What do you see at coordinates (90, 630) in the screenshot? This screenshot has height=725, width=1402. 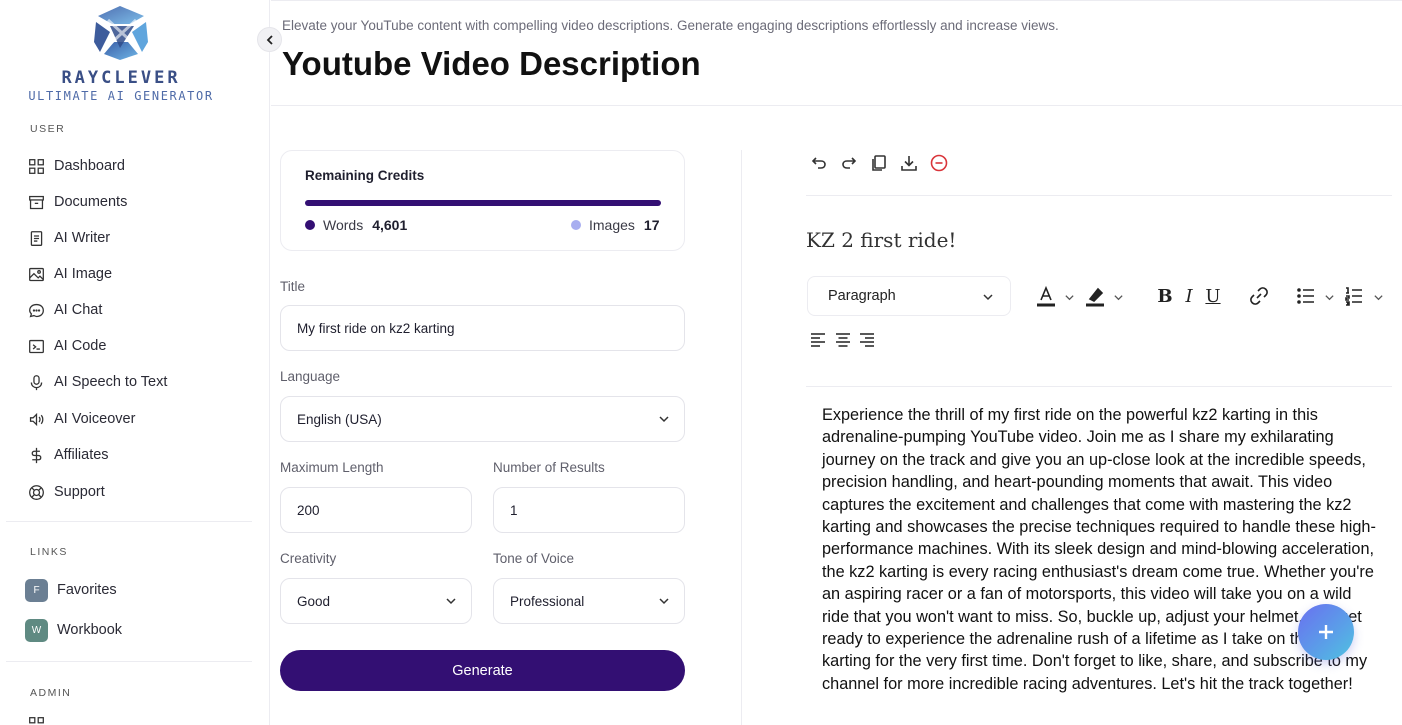 I see `sidebar-link-label: Workbook` at bounding box center [90, 630].